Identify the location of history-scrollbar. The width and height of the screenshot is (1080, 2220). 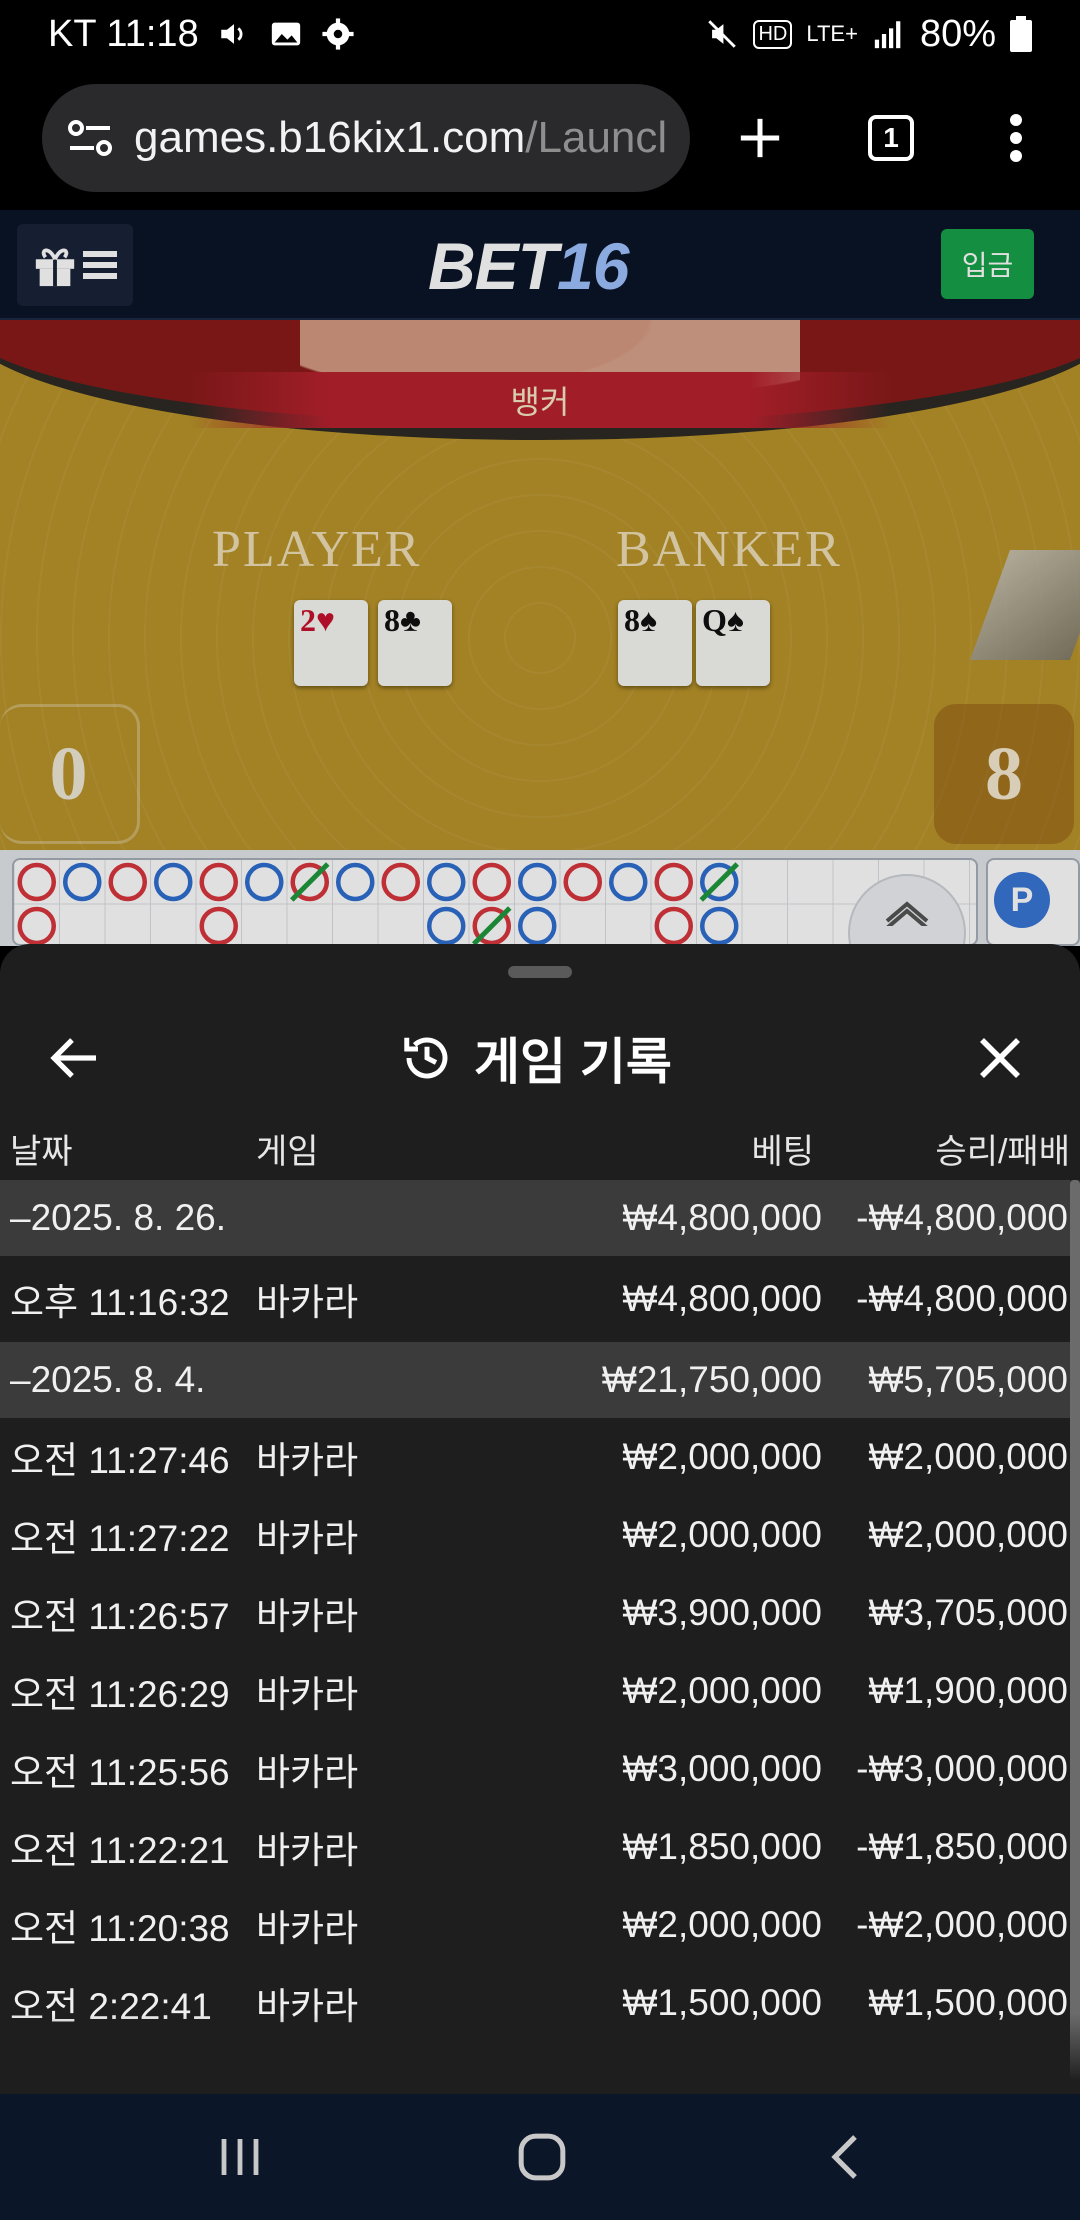
(1075, 1630).